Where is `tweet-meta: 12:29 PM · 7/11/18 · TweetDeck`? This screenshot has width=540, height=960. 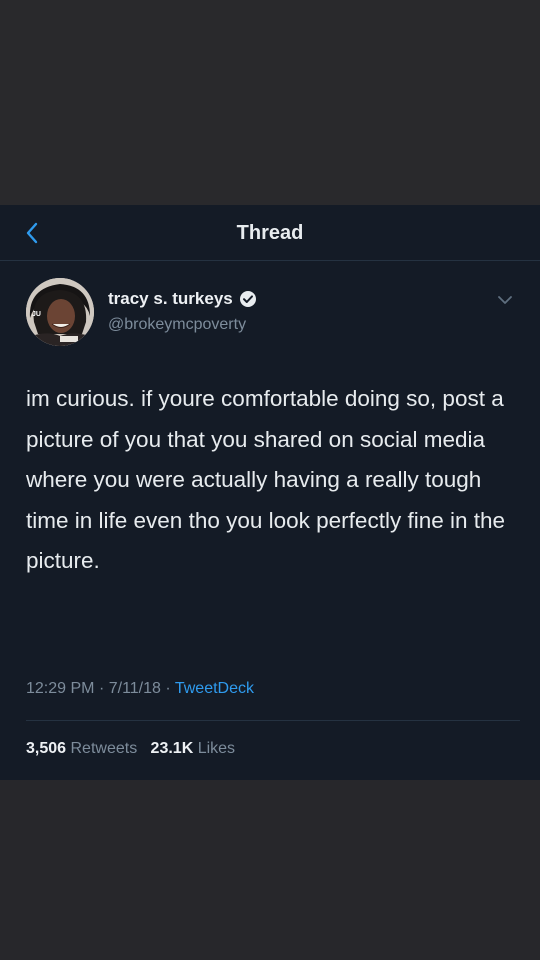
tweet-meta: 12:29 PM · 7/11/18 · TweetDeck is located at coordinates (140, 689).